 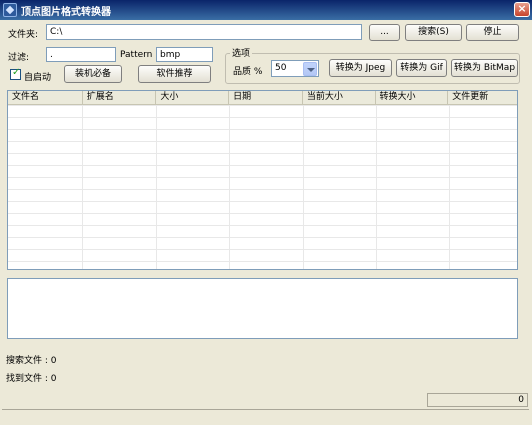 I want to click on found-count: 找到文件 : 0, so click(x=31, y=379).